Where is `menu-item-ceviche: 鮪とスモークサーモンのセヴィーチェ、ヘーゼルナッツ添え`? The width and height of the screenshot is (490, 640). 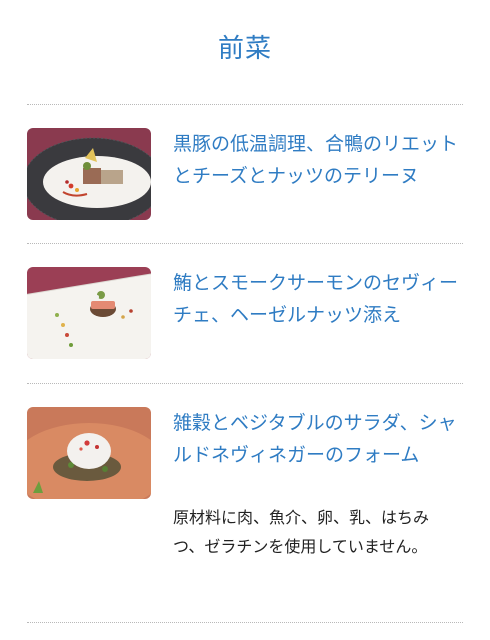
menu-item-ceviche: 鮪とスモークサーモンのセヴィーチェ、ヘーゼルナッツ添え is located at coordinates (245, 314).